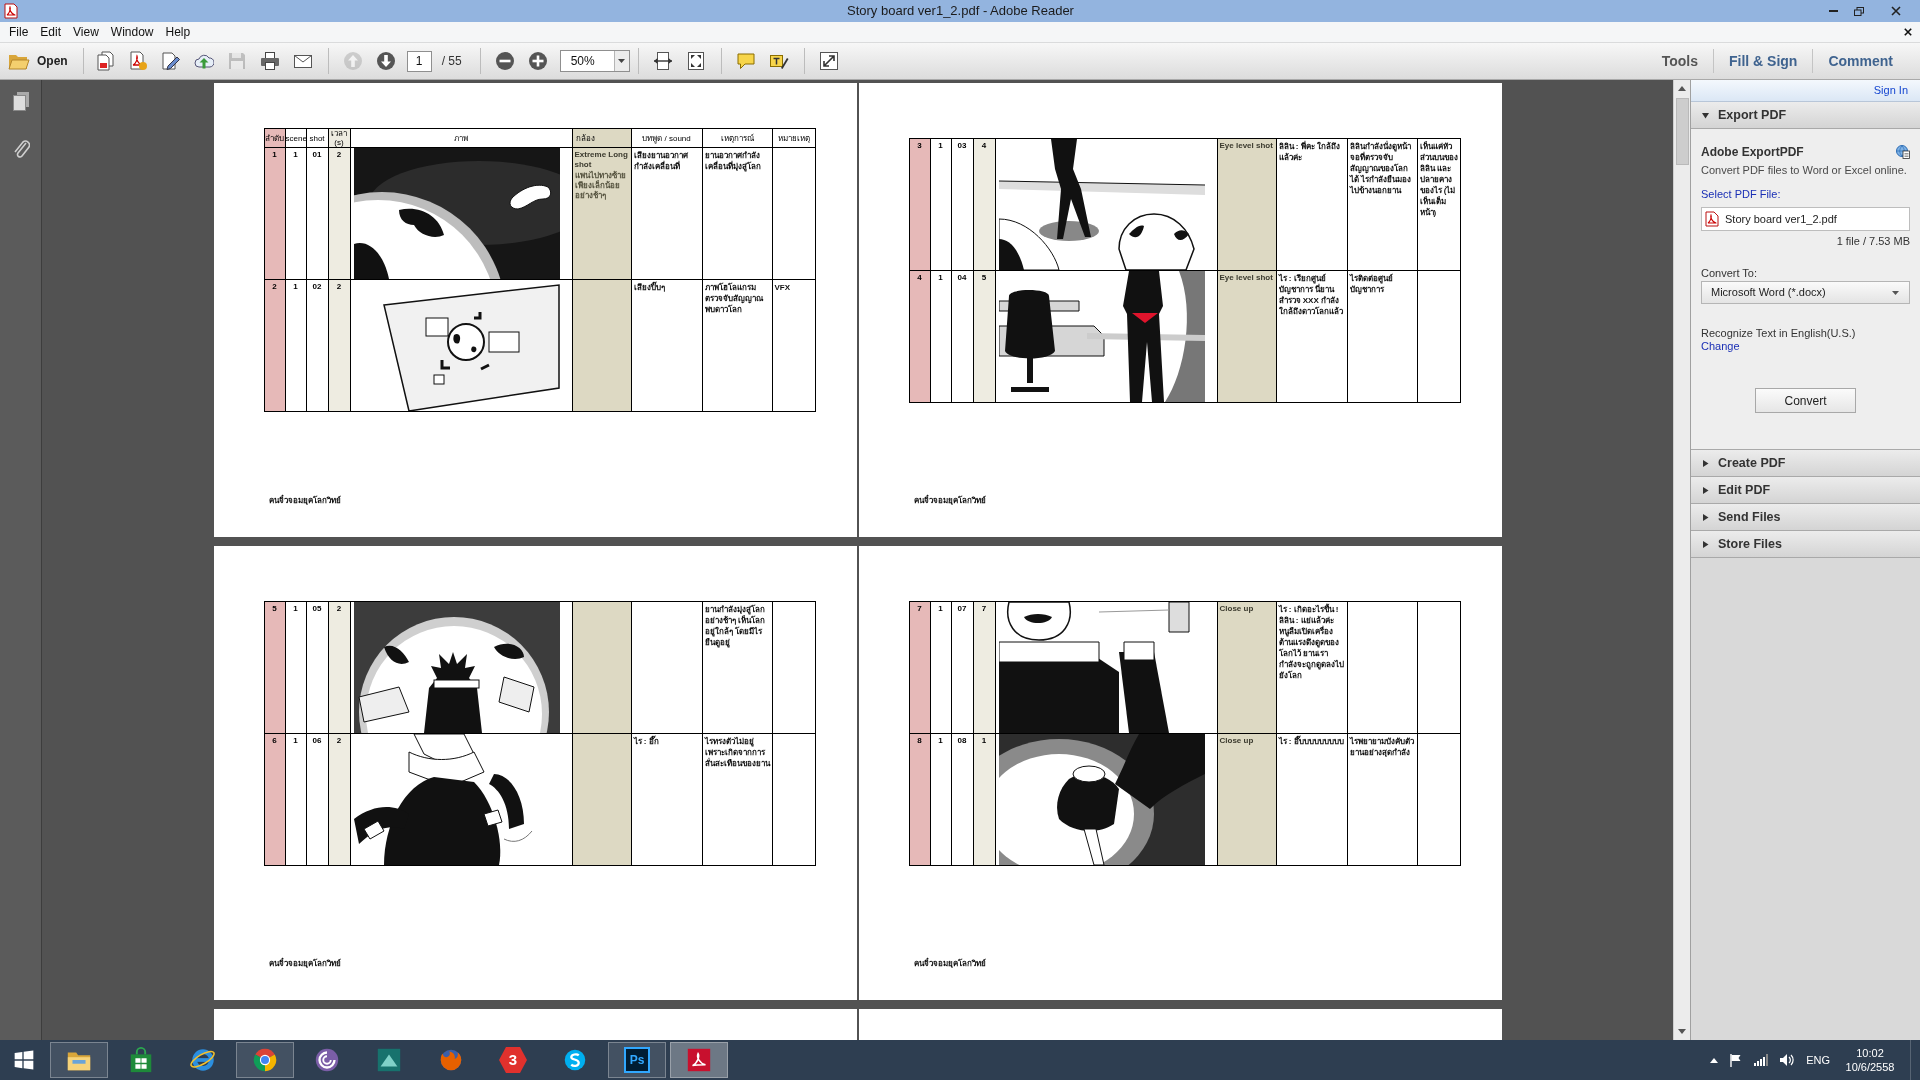  I want to click on table-cell: 06, so click(317, 799).